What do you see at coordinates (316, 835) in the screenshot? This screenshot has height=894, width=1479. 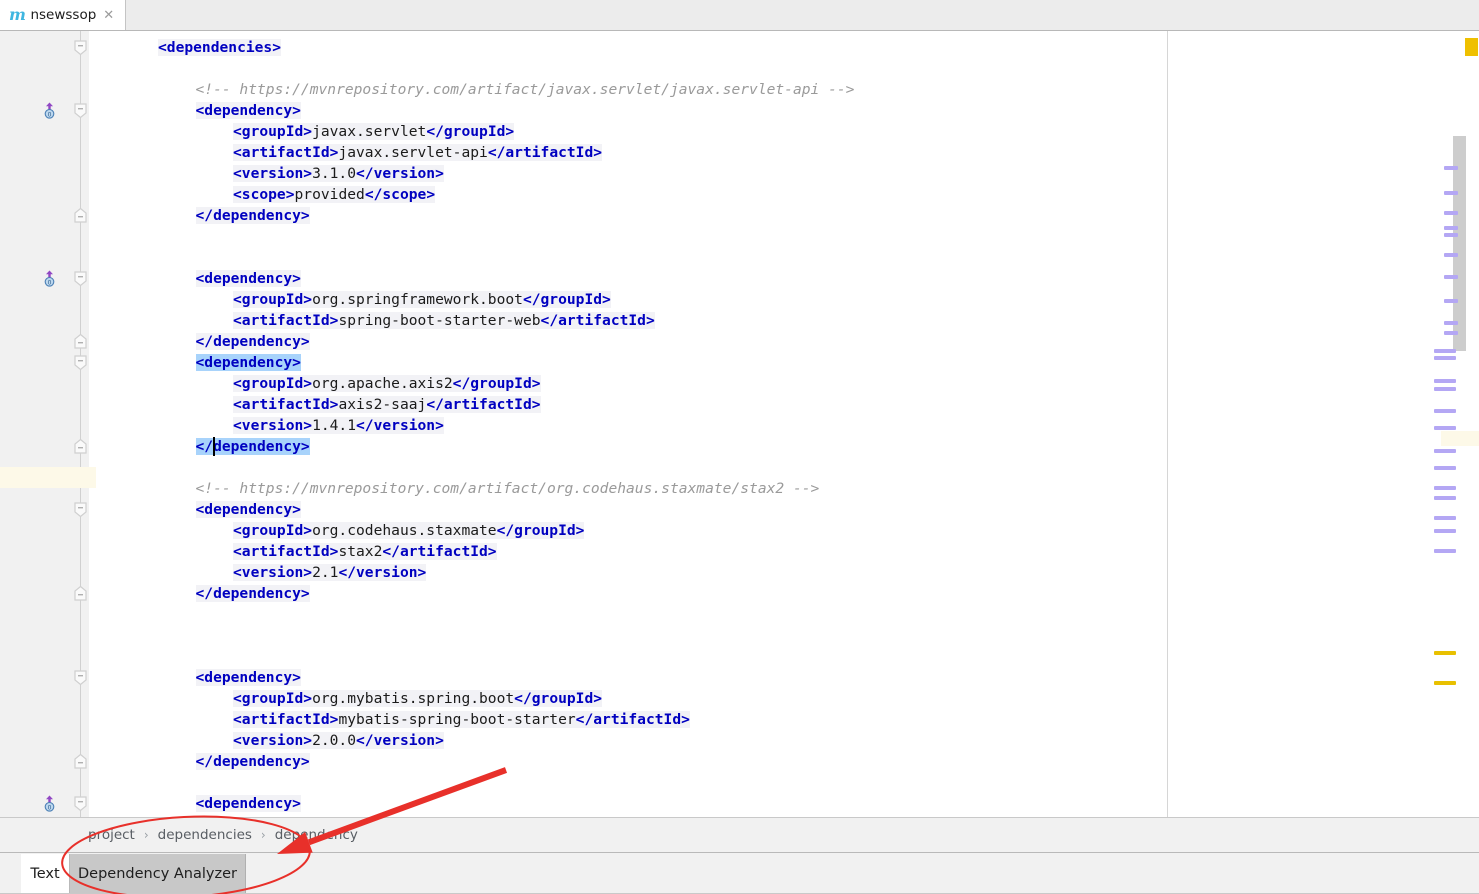 I see `breadcrumb-item-dependency: dependency` at bounding box center [316, 835].